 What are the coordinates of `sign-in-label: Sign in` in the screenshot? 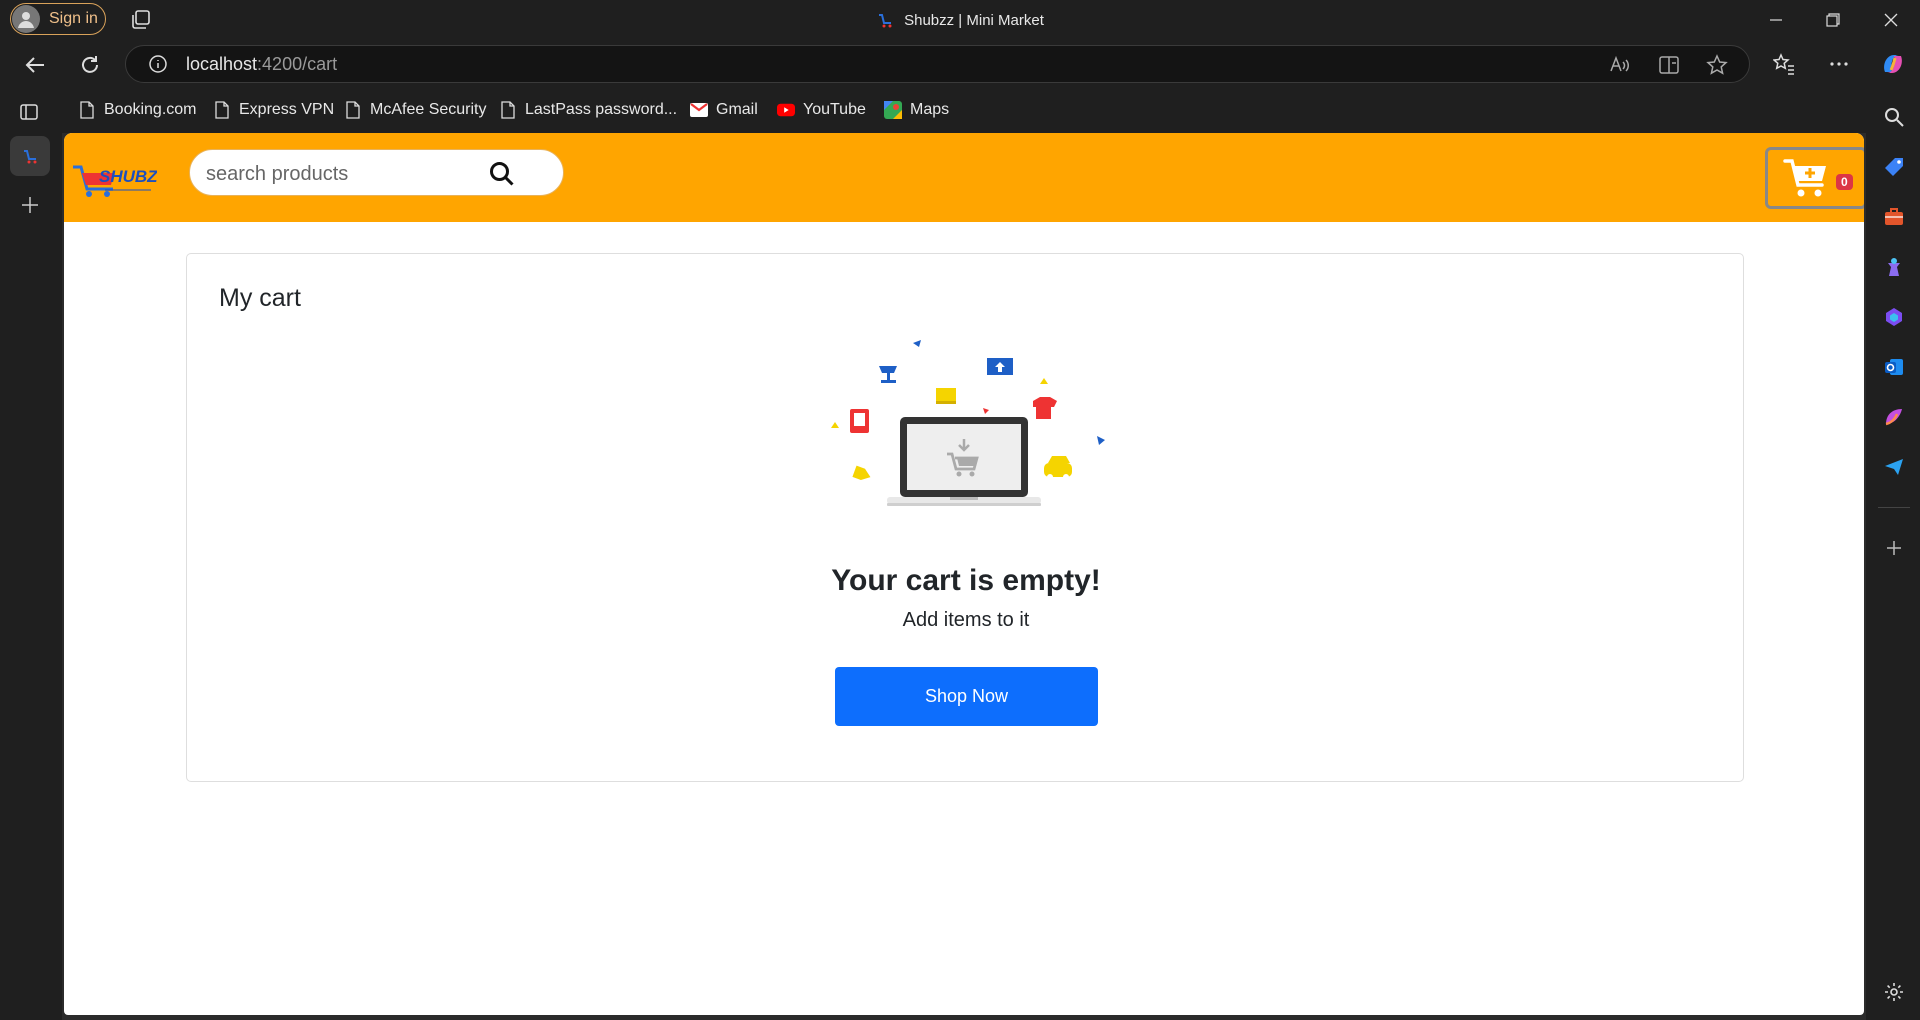 It's located at (73, 18).